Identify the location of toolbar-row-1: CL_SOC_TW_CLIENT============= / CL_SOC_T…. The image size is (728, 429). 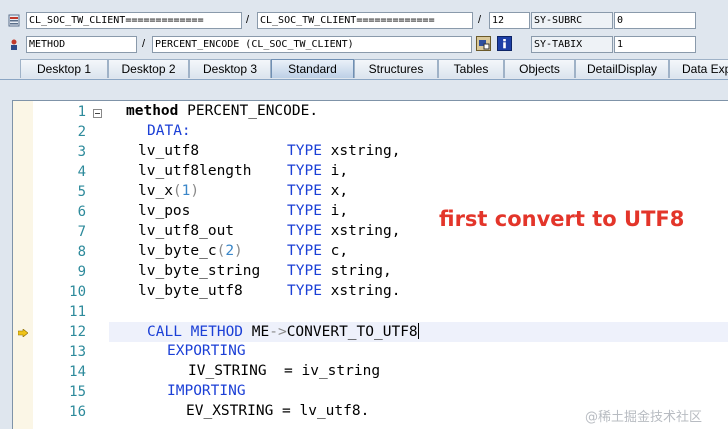
(364, 20).